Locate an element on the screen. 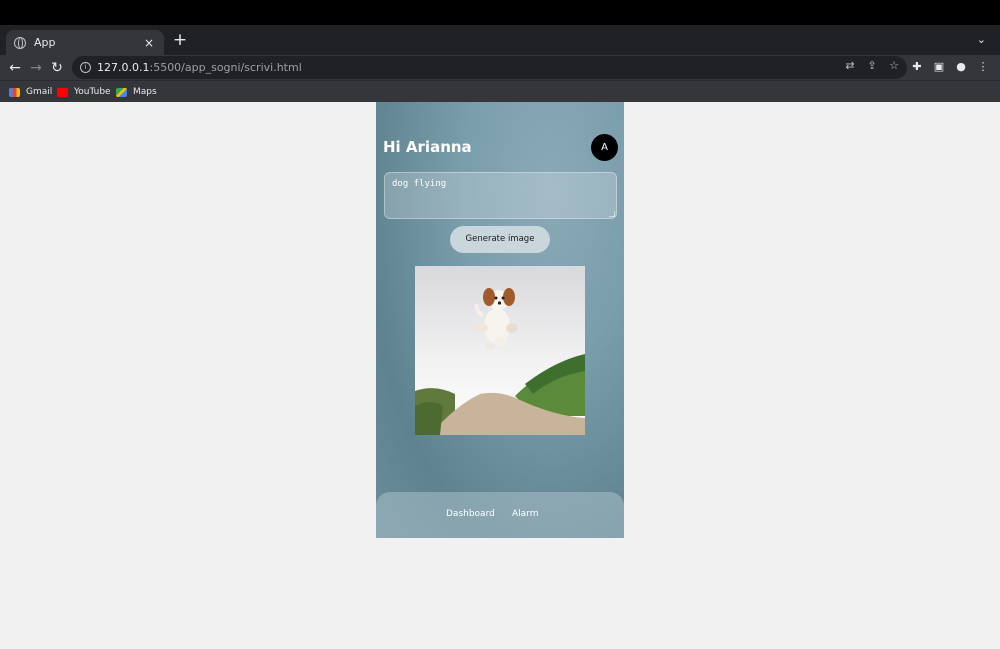 This screenshot has width=1000, height=649. bookmark-label: Gmail is located at coordinates (39, 92).